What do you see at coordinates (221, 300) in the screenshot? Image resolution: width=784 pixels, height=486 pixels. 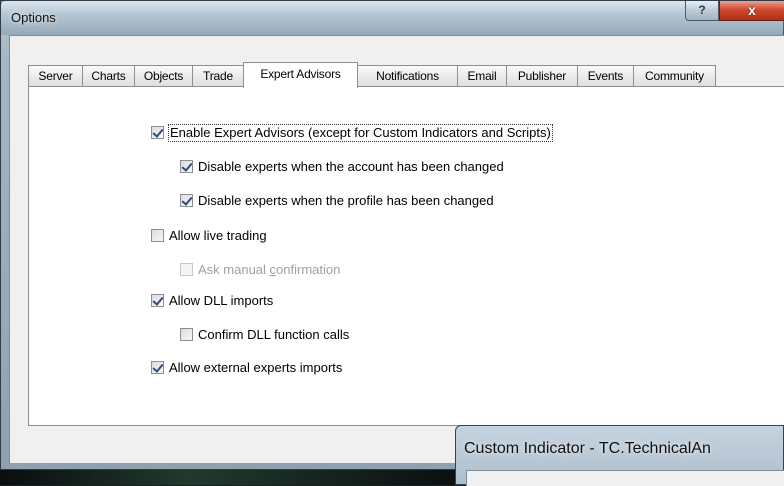 I see `allow-dll-imports-label: Allow DLL imports` at bounding box center [221, 300].